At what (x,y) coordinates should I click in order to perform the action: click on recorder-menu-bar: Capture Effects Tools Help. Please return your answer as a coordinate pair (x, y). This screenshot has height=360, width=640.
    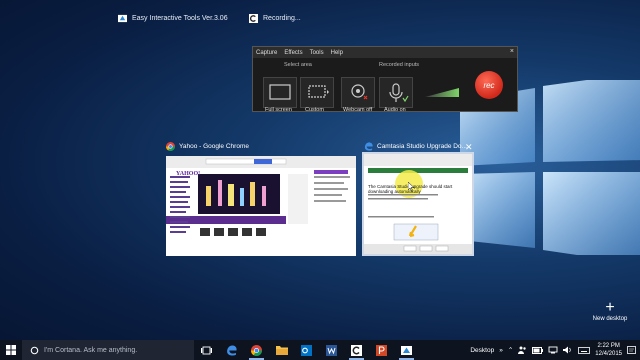
    Looking at the image, I should click on (385, 52).